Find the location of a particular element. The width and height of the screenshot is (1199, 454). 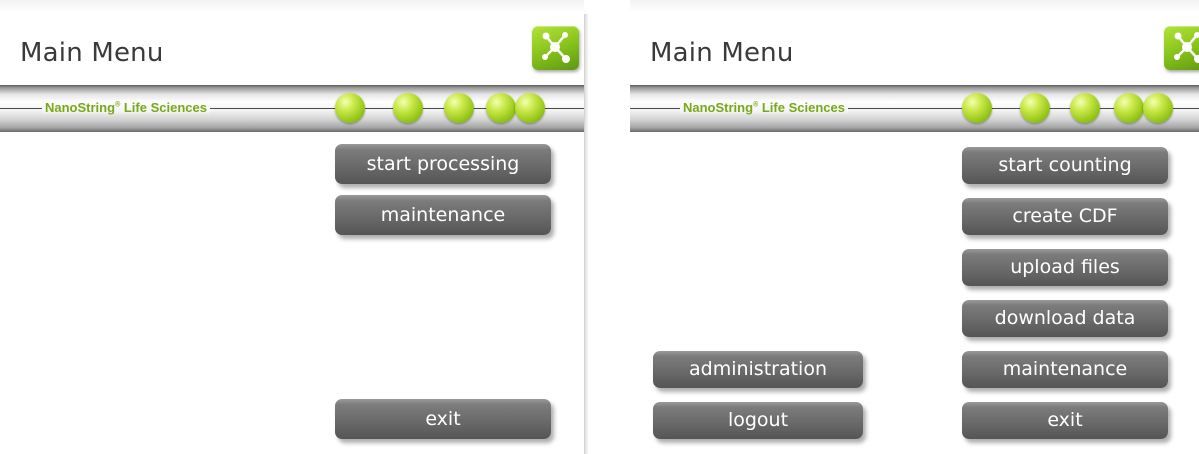

start-processing-button: start processing is located at coordinates (443, 164).